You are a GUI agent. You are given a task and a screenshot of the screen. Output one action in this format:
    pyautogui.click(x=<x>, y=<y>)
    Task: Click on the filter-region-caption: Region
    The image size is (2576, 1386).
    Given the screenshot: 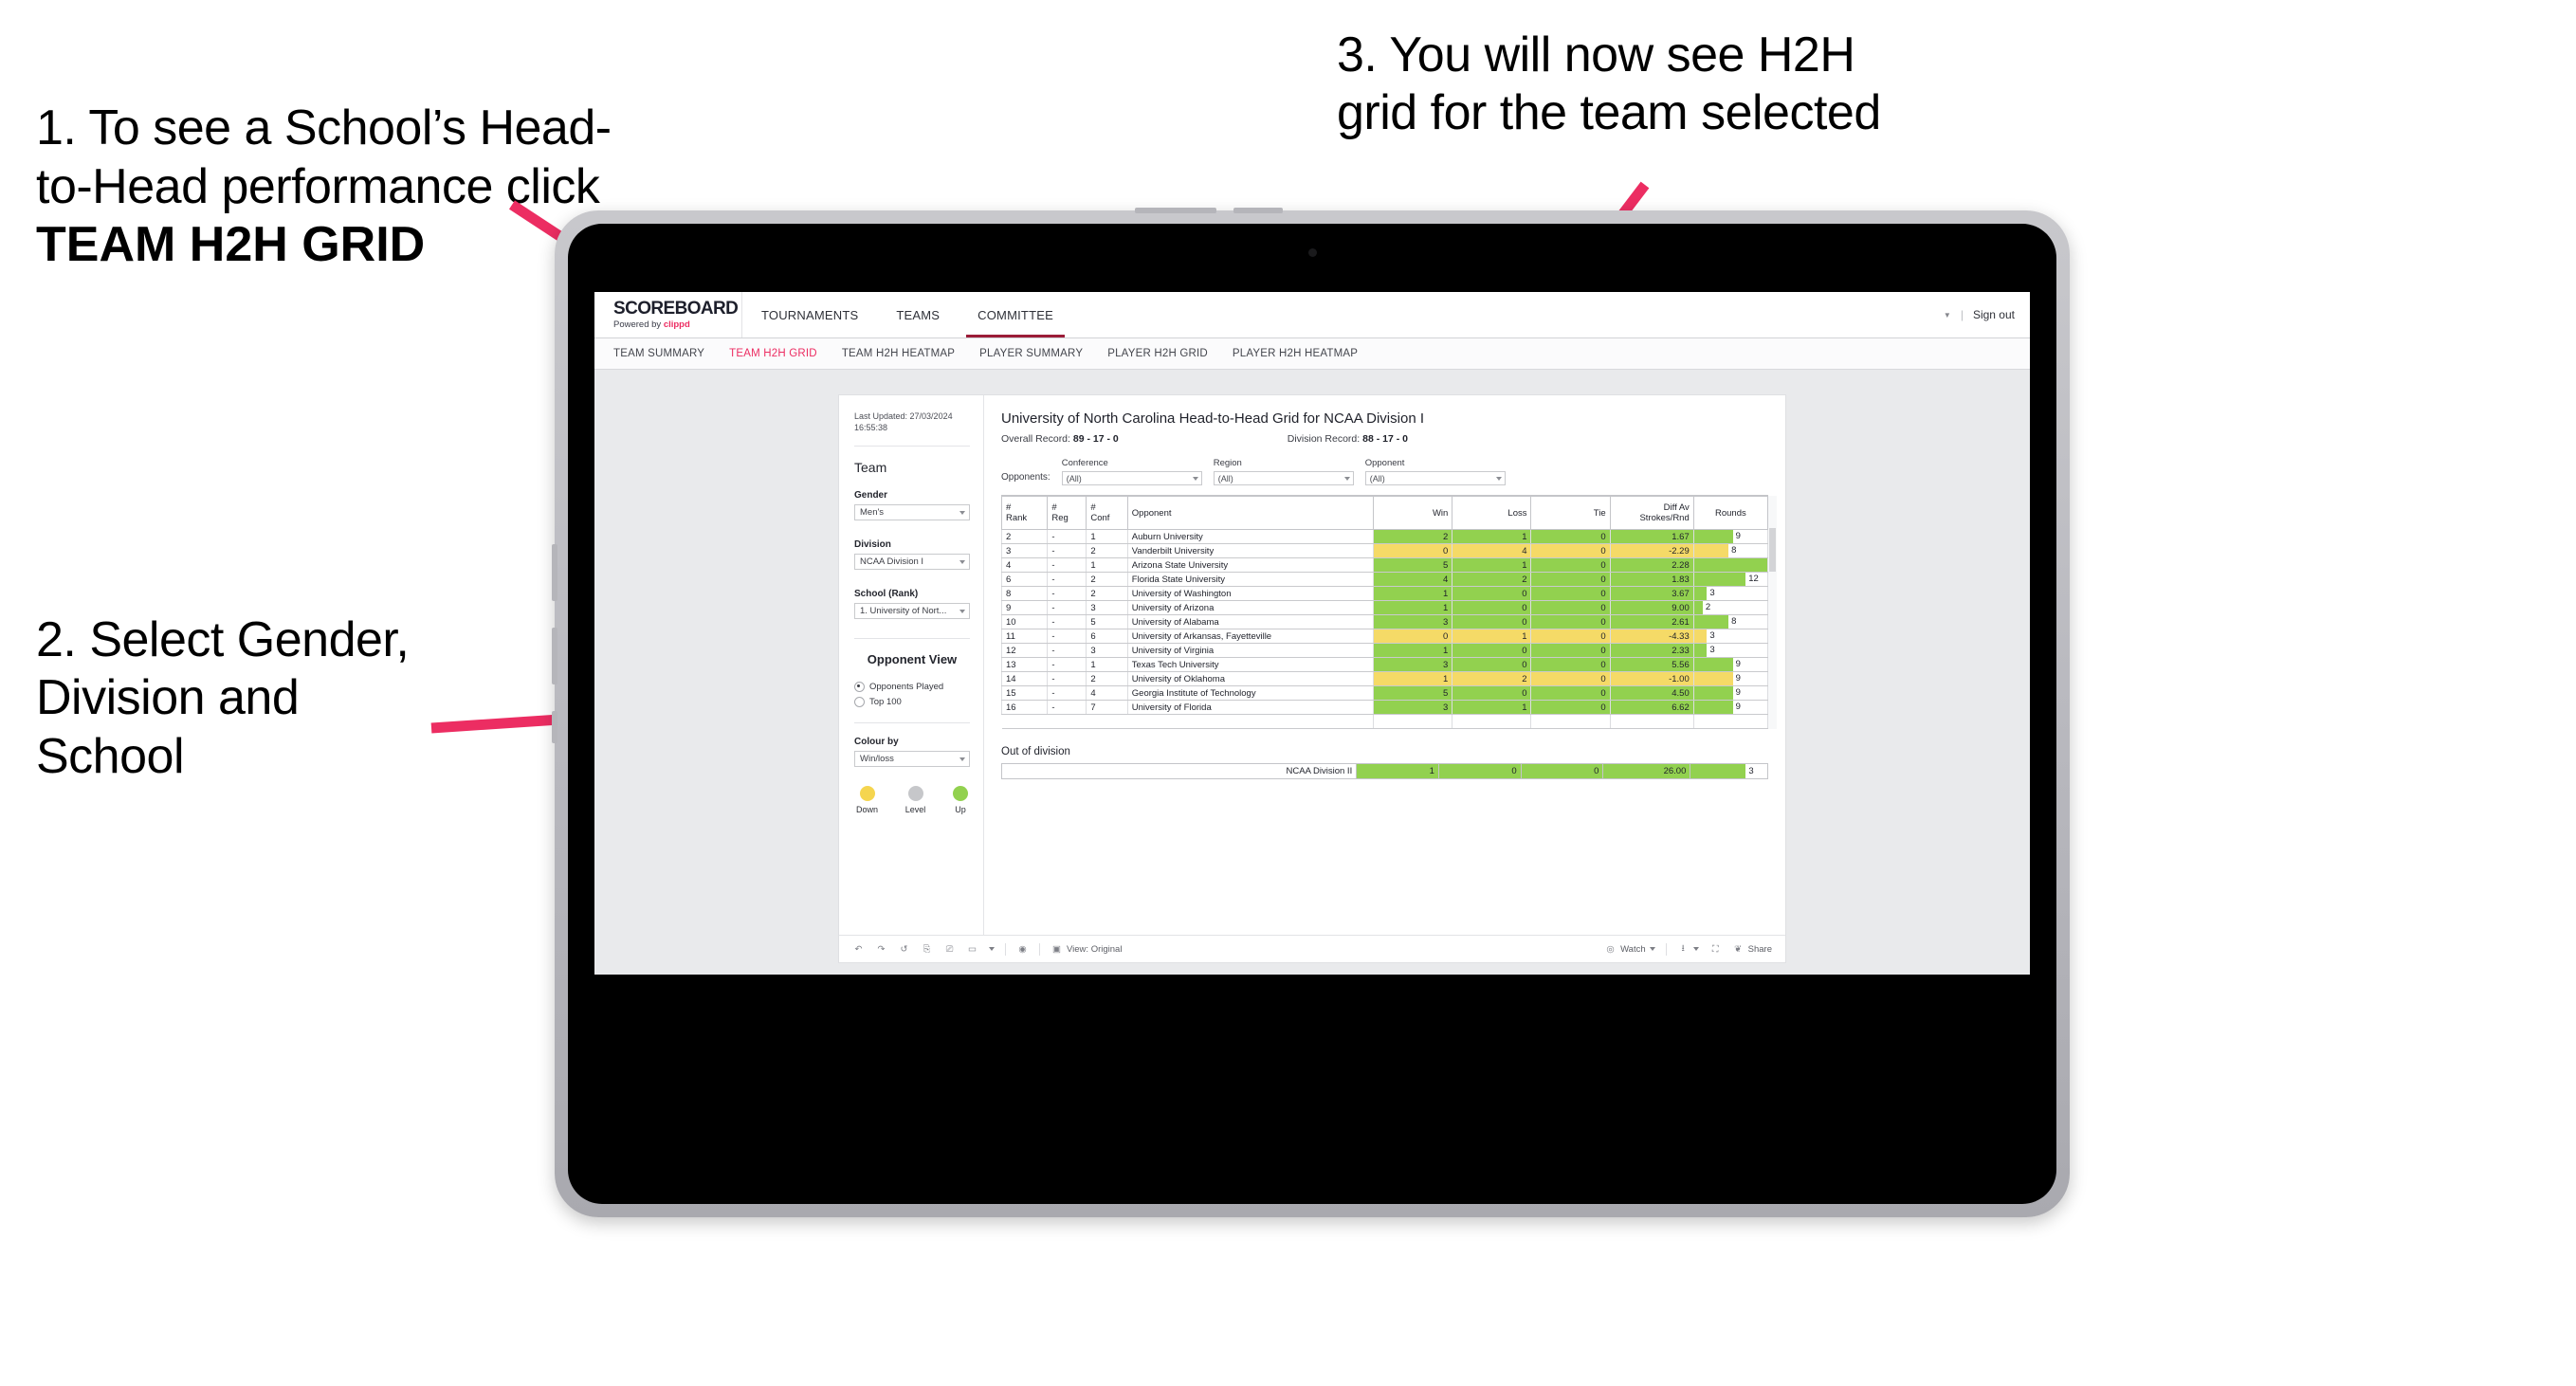 What is the action you would take?
    pyautogui.click(x=1227, y=463)
    